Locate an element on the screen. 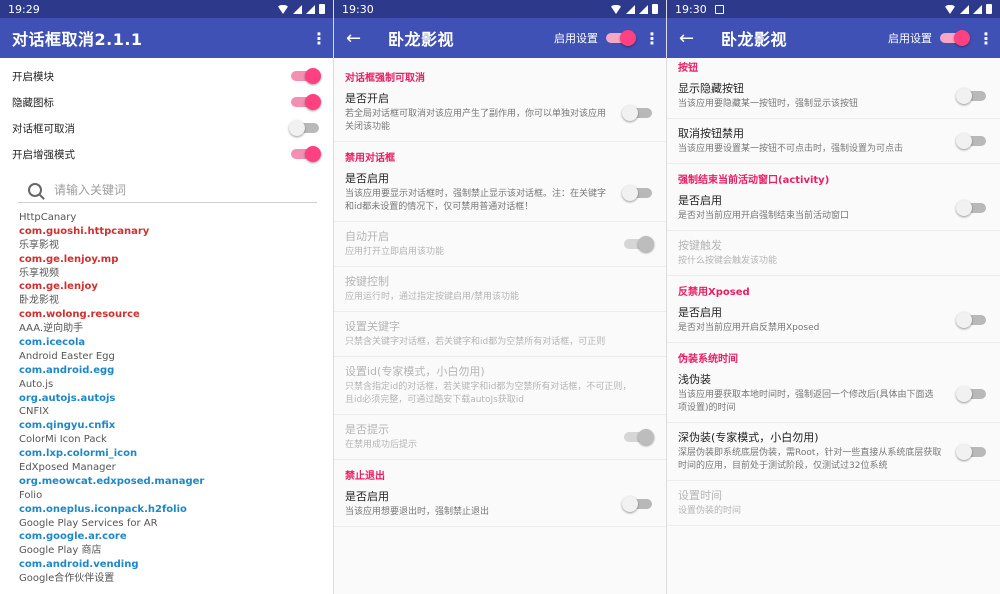 This screenshot has width=1000, height=594. app-name: CNFIX is located at coordinates (176, 412).